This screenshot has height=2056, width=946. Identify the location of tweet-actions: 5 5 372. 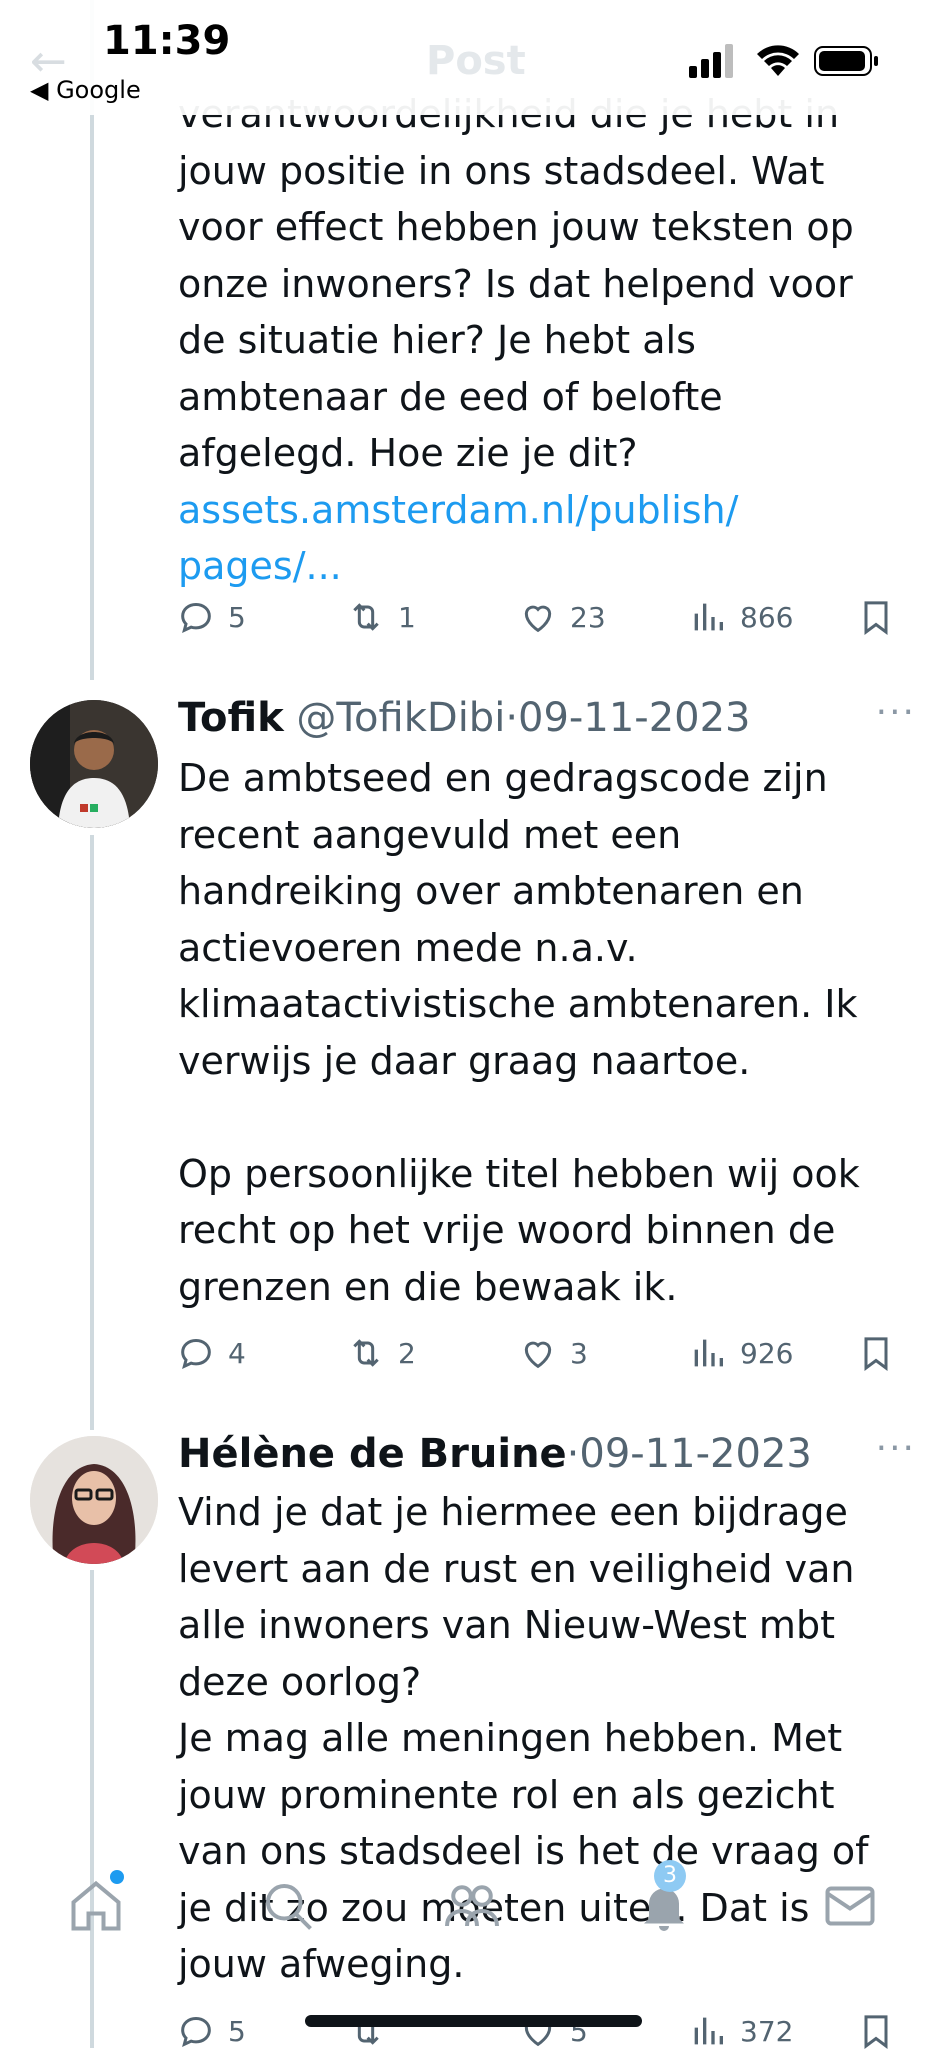
(536, 2031).